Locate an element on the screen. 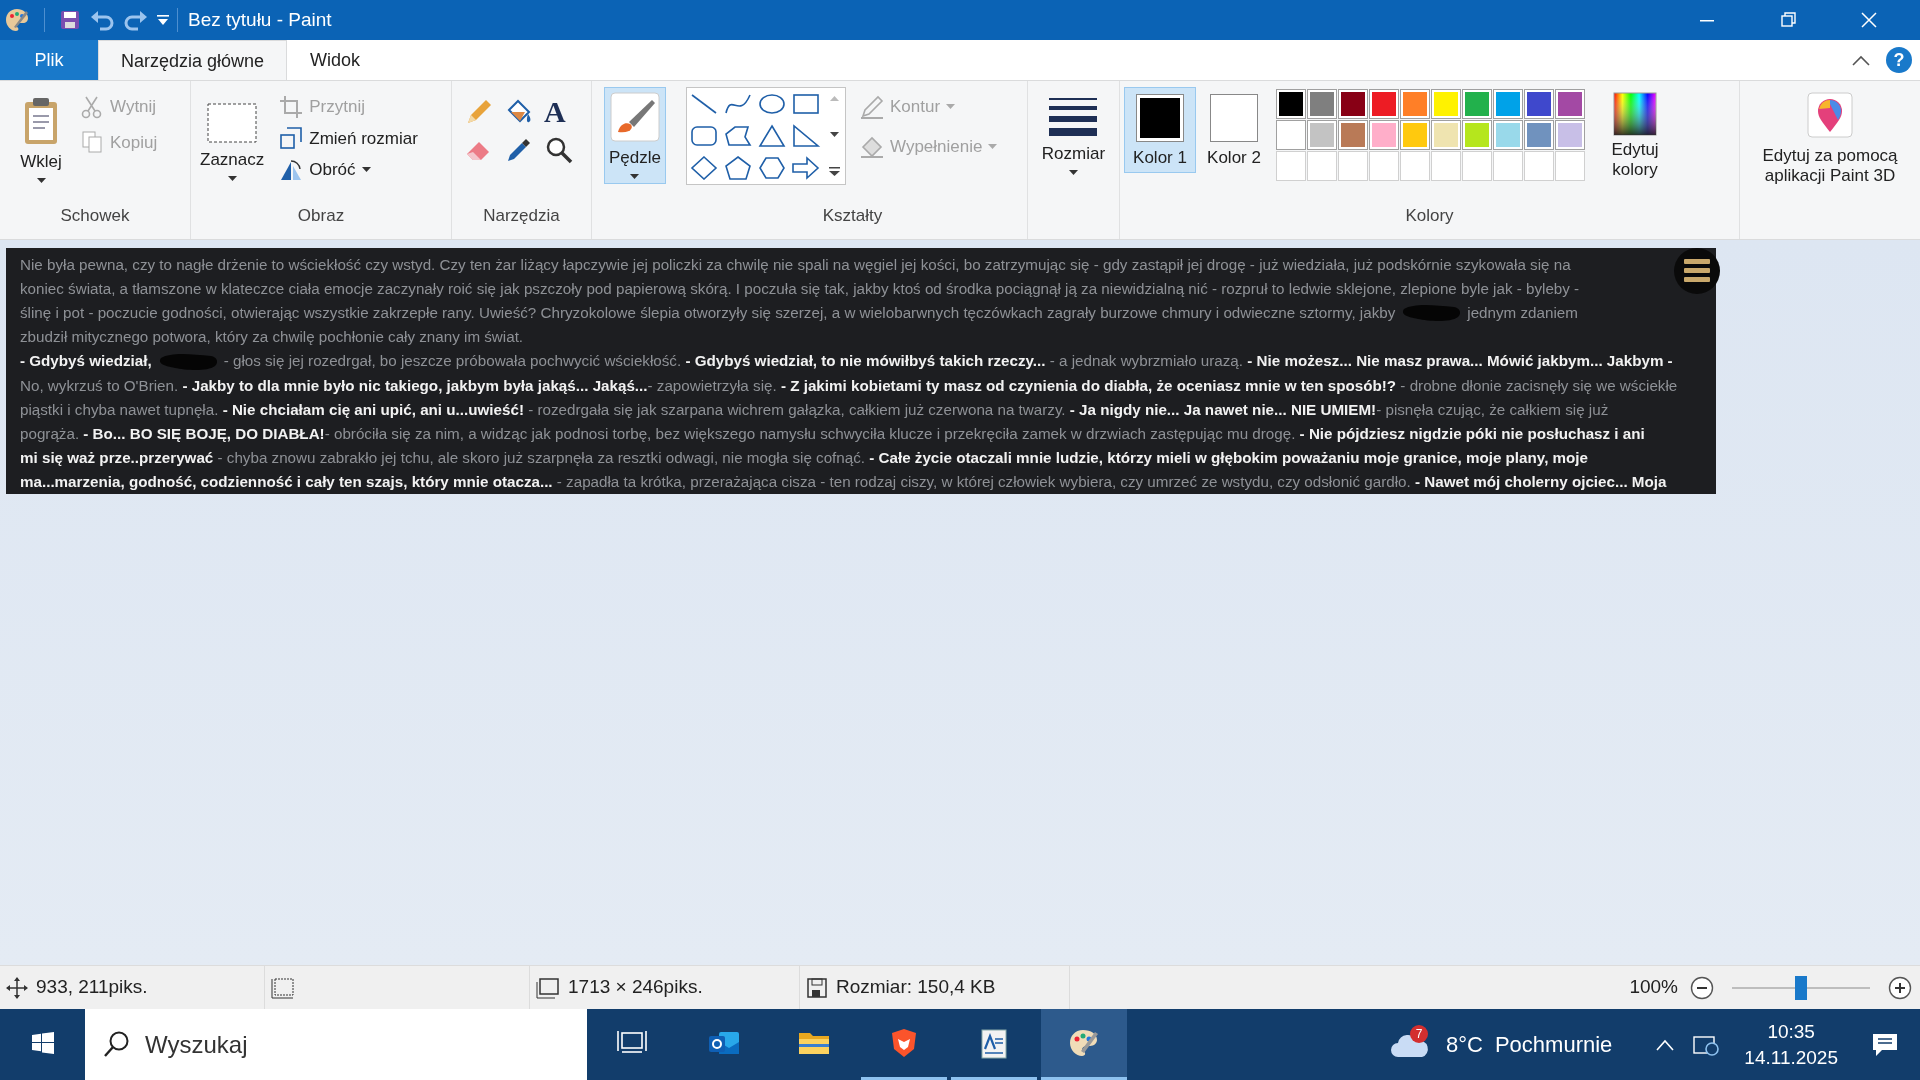 The image size is (1920, 1080). image-size: 1713 × 246piks. is located at coordinates (635, 987).